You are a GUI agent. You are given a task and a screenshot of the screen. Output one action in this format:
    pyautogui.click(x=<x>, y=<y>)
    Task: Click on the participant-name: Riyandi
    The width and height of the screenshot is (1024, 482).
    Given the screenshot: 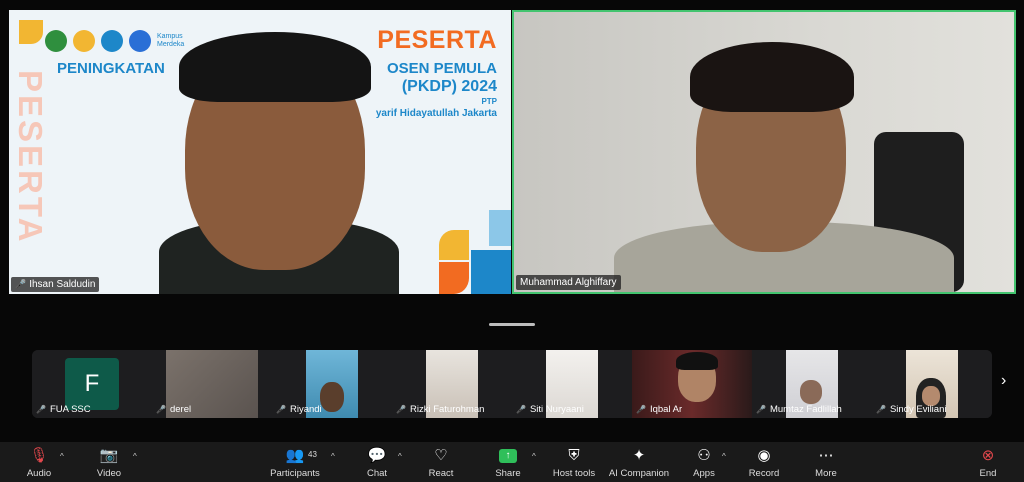 What is the action you would take?
    pyautogui.click(x=305, y=409)
    